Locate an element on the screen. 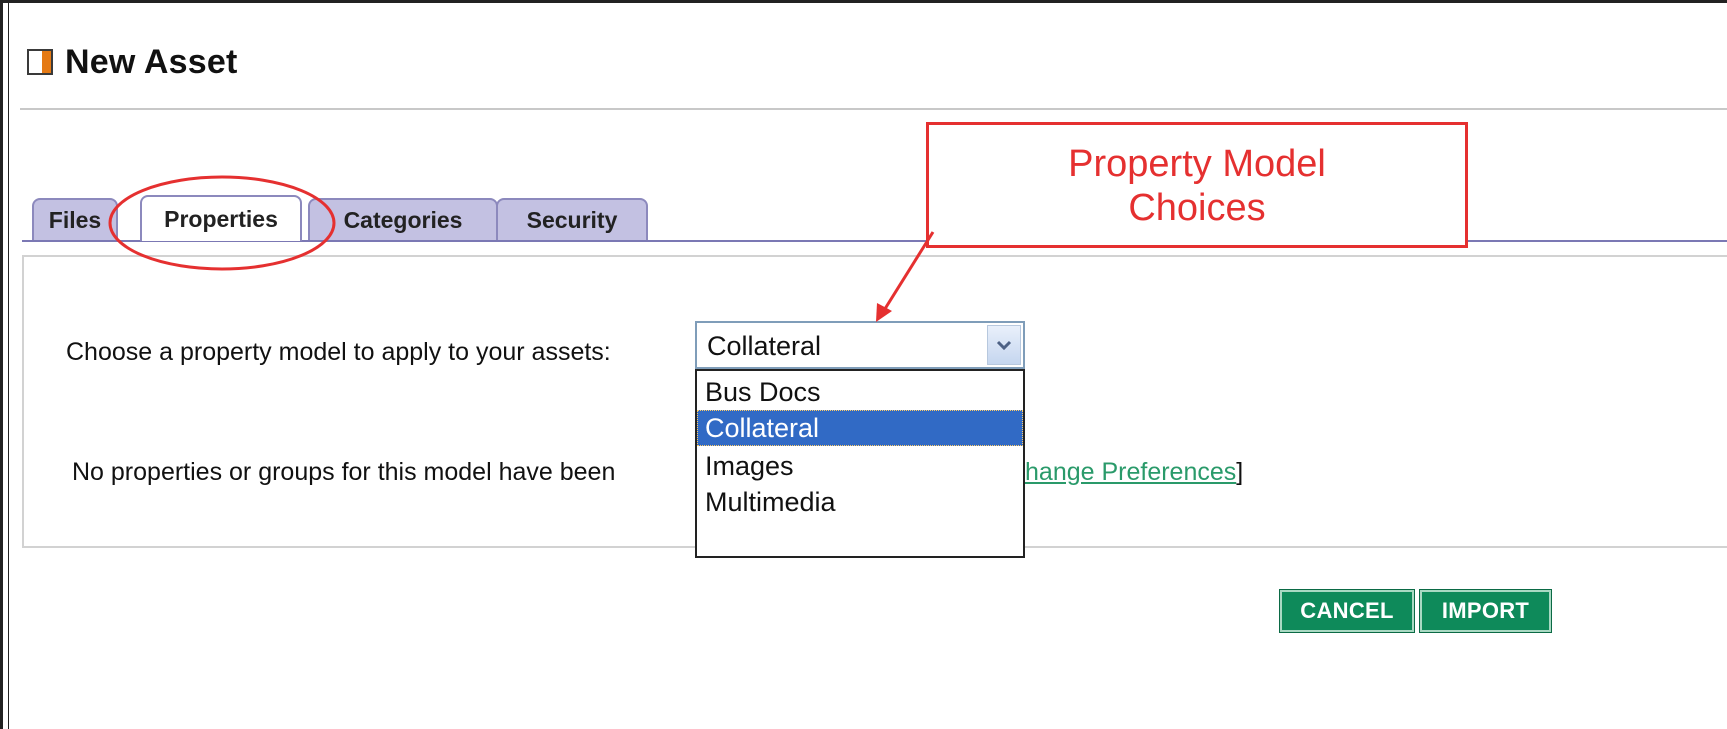 The image size is (1727, 729). change-preferences-link: Change Preferences is located at coordinates (1121, 472).